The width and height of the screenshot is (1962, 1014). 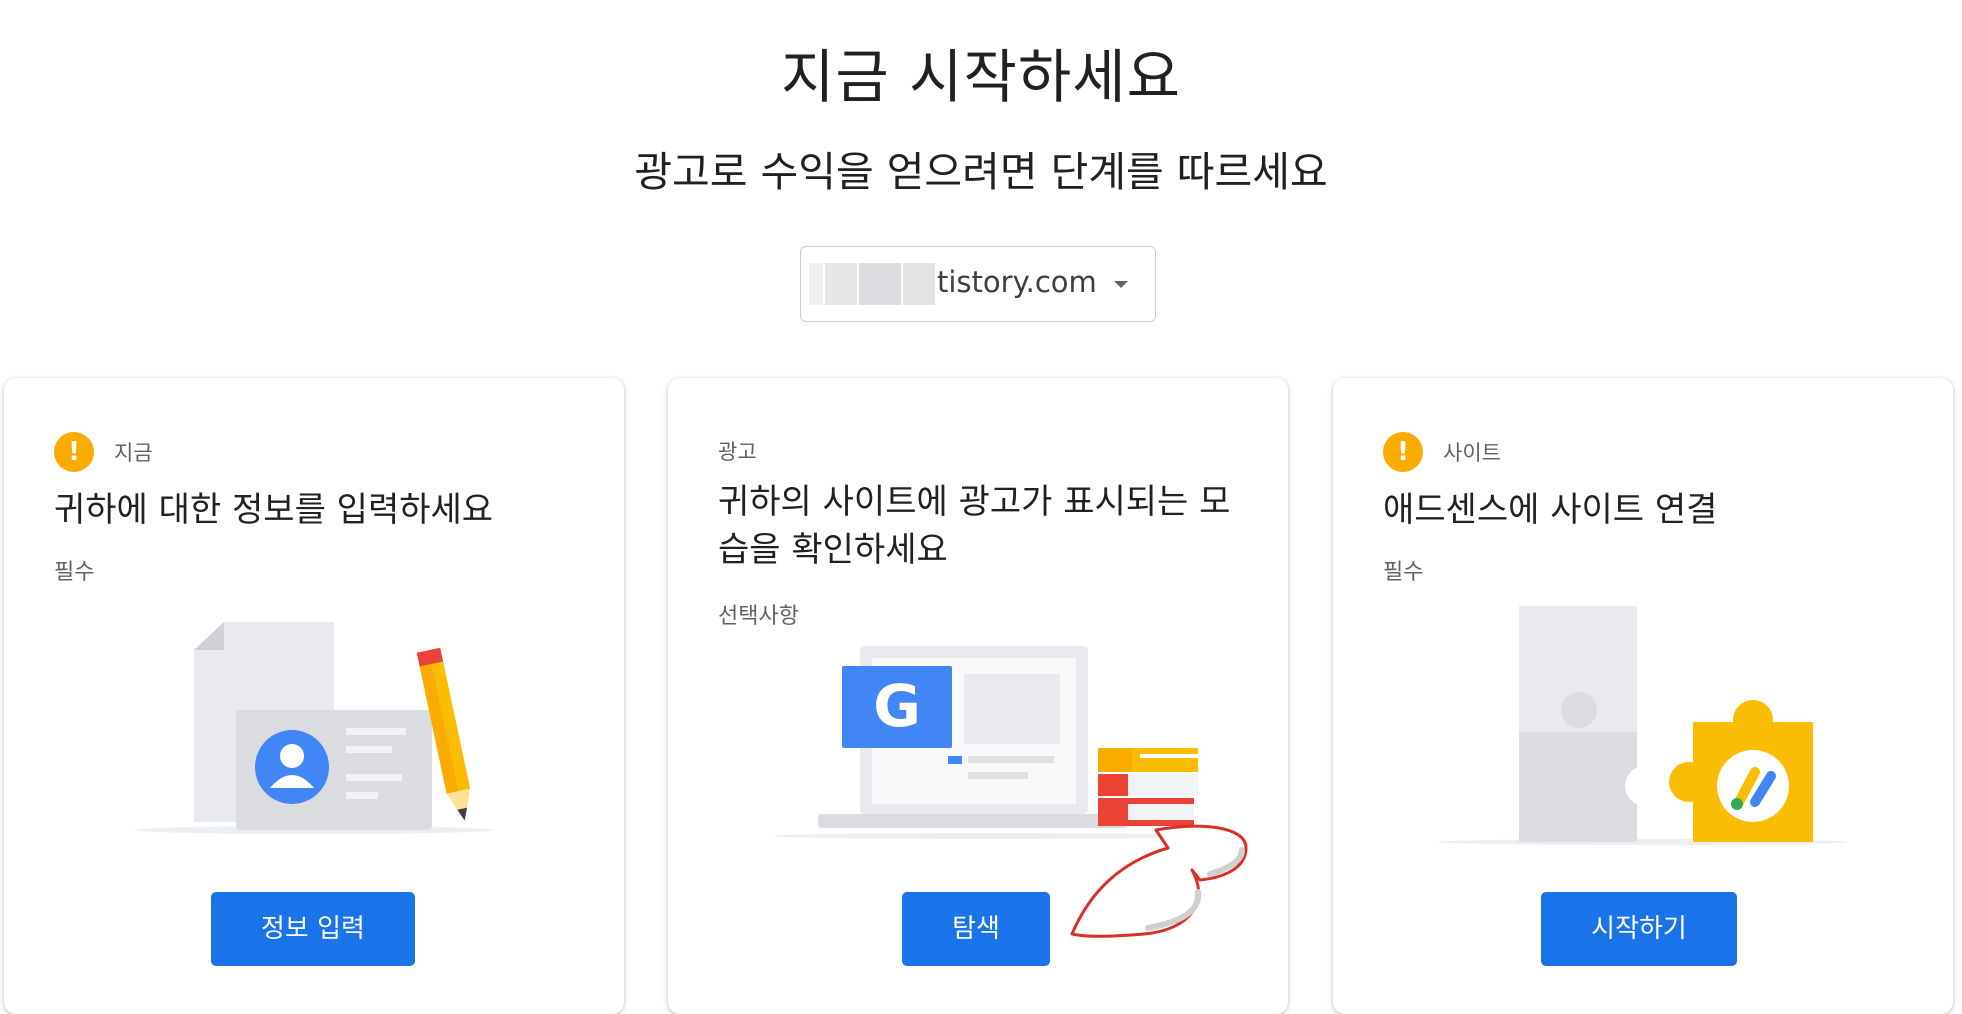 What do you see at coordinates (1639, 929) in the screenshot?
I see `get-started-button: 시작하기` at bounding box center [1639, 929].